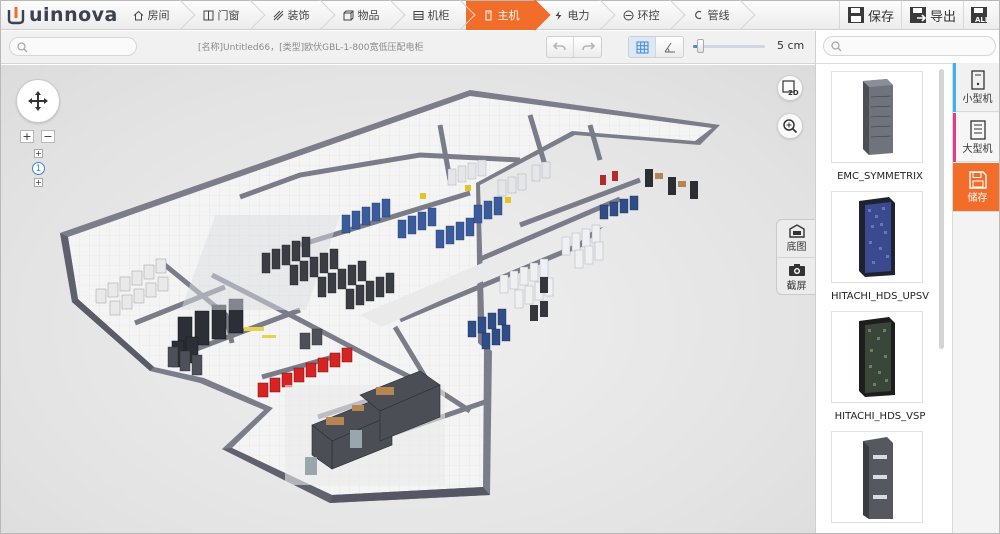 The width and height of the screenshot is (1000, 534). I want to click on history-controls, so click(574, 47).